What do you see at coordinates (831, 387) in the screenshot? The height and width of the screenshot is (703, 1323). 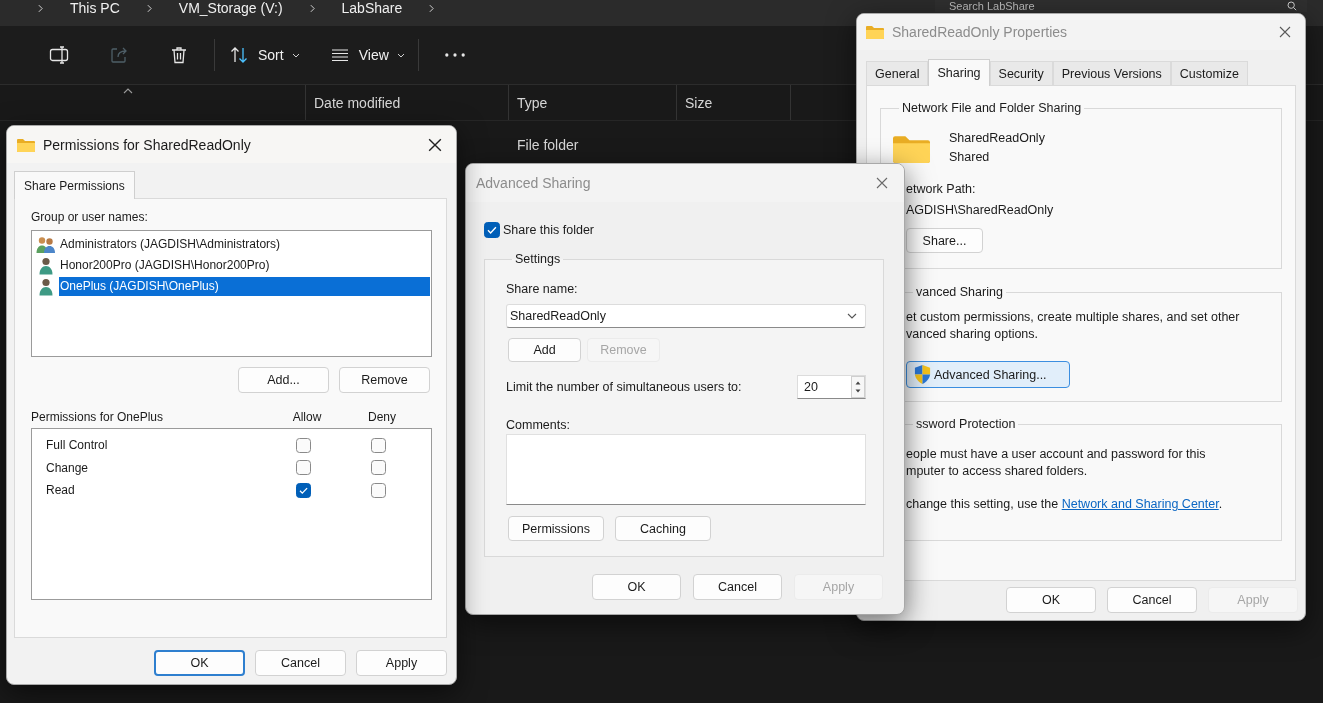 I see `user-limit-spinner: 20` at bounding box center [831, 387].